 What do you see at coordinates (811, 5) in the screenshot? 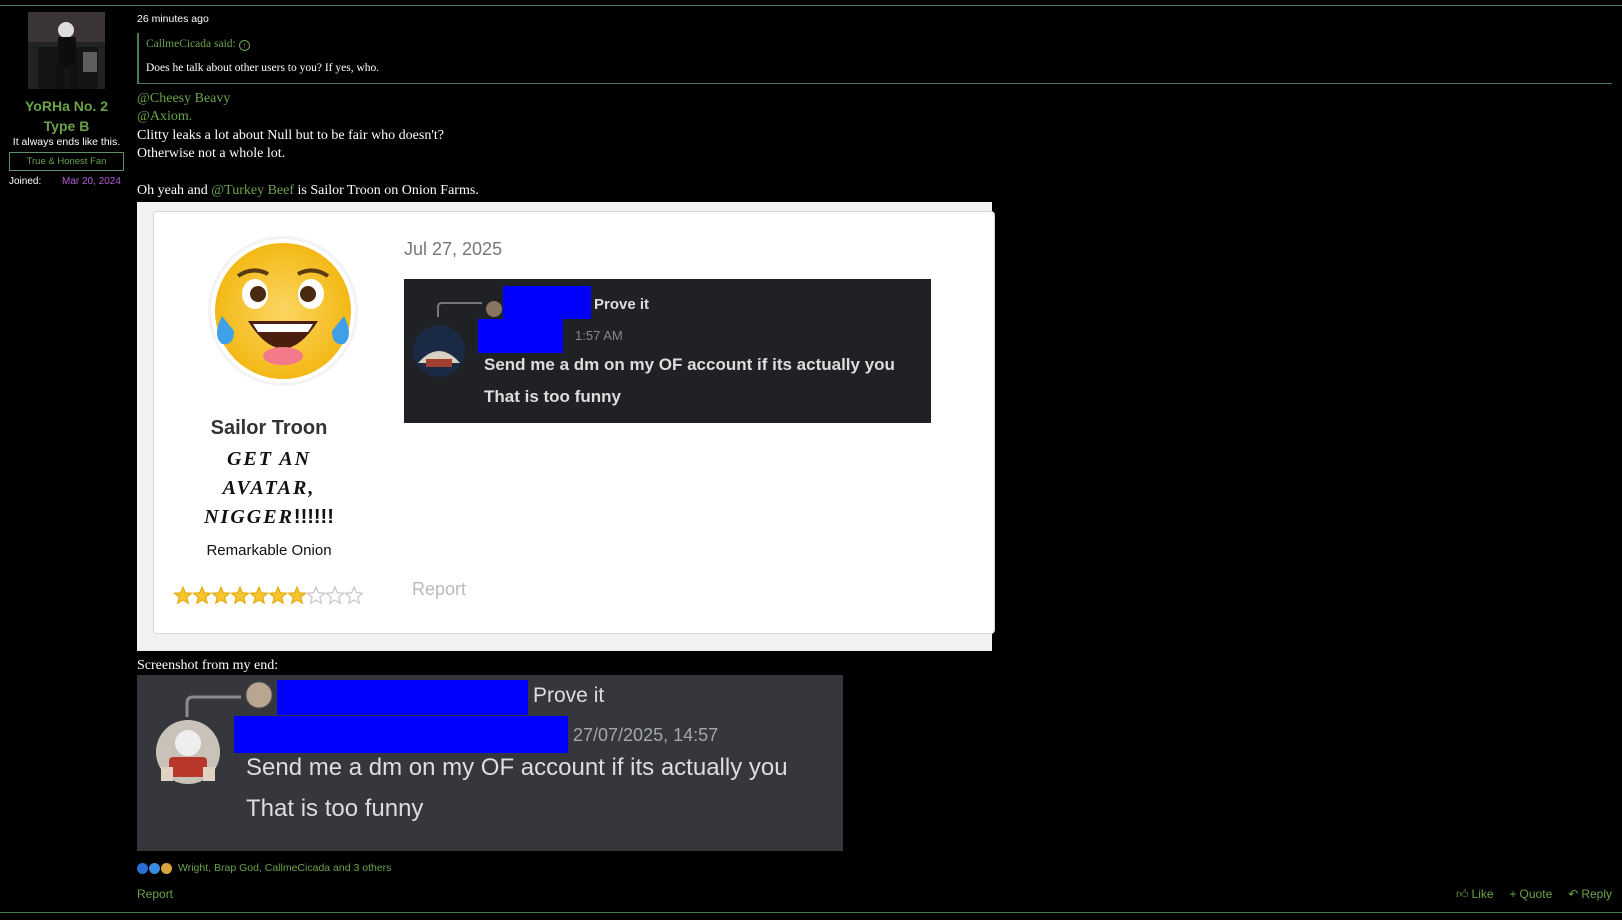
I see `top-divider` at bounding box center [811, 5].